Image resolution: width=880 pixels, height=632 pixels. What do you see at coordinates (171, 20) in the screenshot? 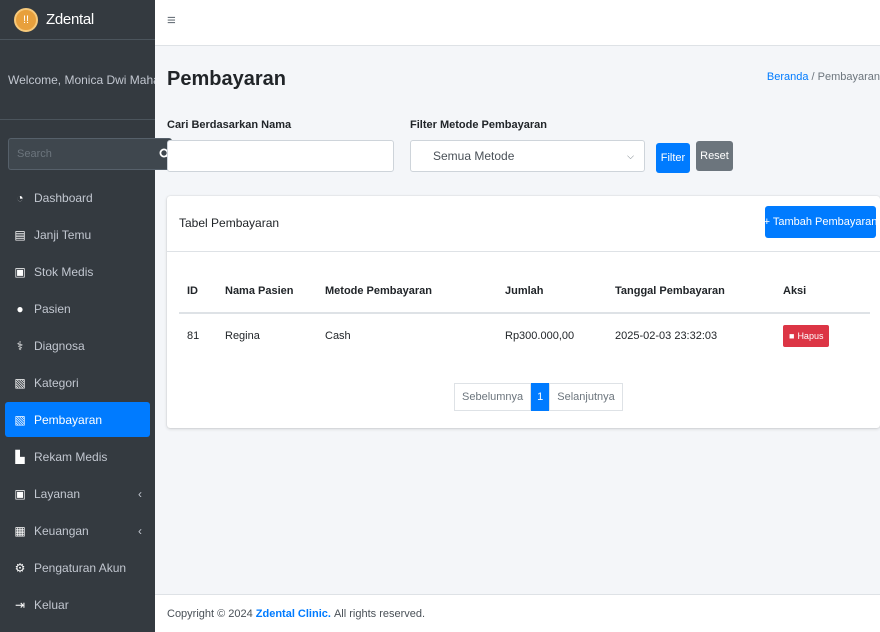
I see `menu-toggle-icon: ≡` at bounding box center [171, 20].